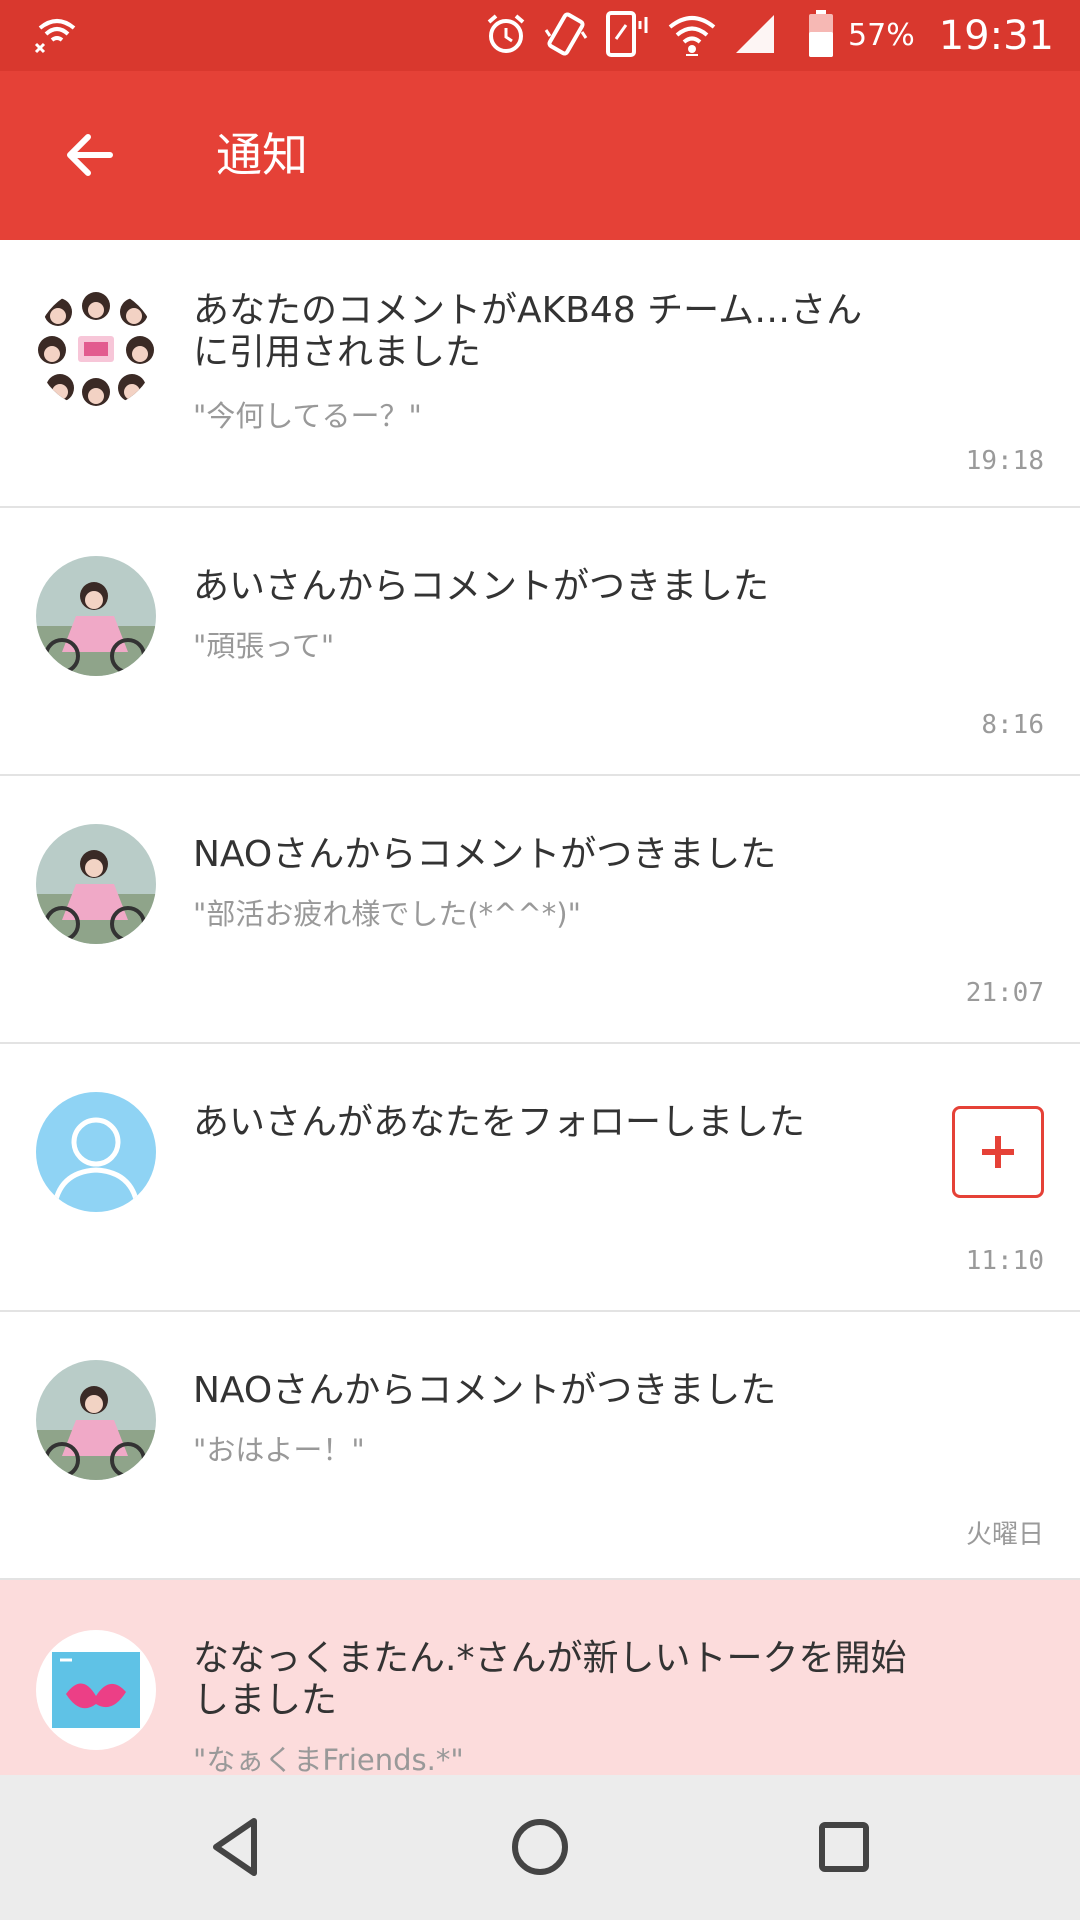 This screenshot has width=1080, height=1920. I want to click on back-triangle-icon, so click(235, 1847).